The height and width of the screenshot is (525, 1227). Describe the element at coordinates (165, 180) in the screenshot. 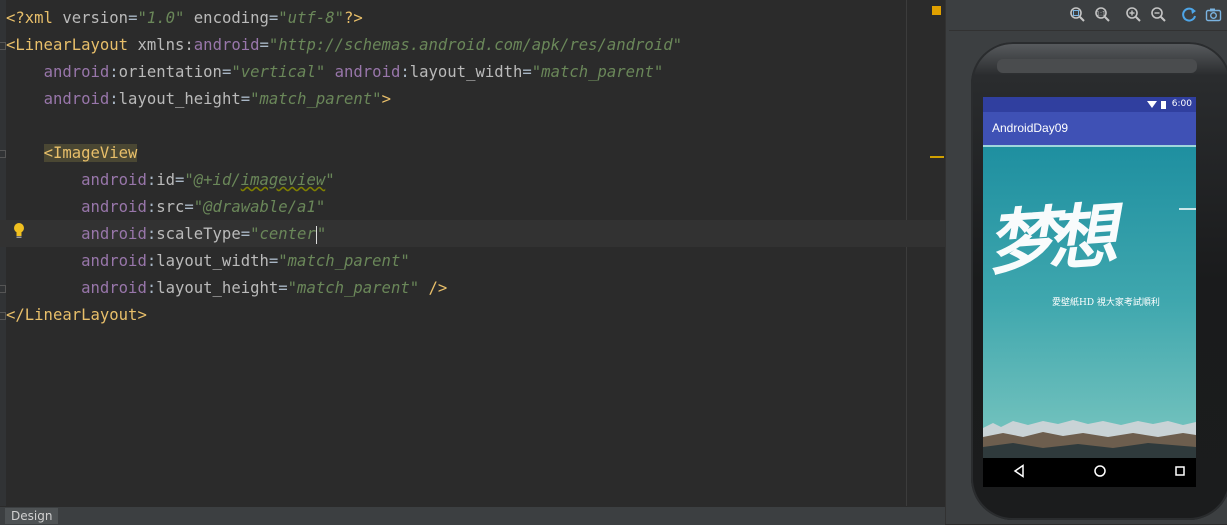

I see `attr-id: id` at that location.